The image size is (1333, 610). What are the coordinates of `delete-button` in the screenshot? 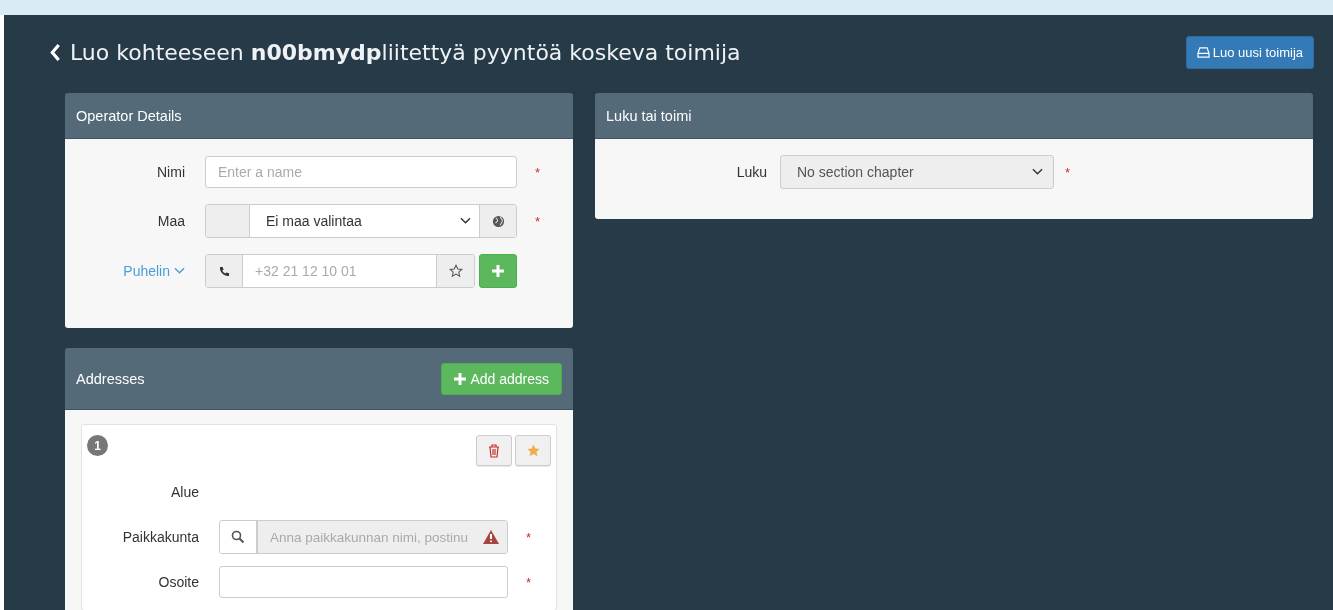 It's located at (494, 450).